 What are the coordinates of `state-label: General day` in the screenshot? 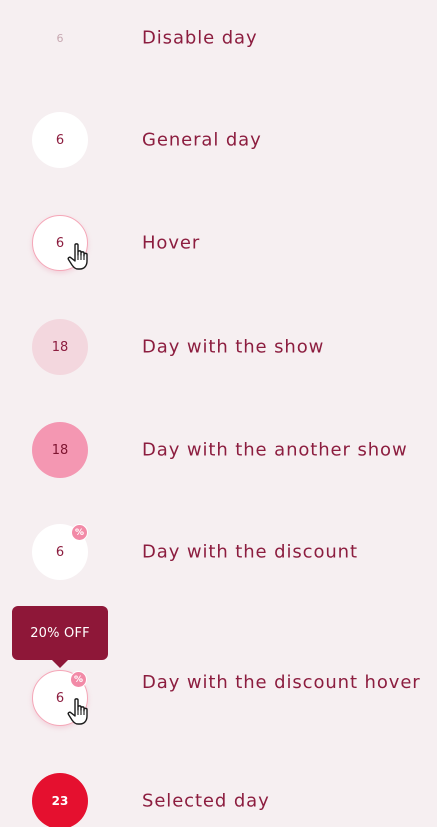 It's located at (202, 140).